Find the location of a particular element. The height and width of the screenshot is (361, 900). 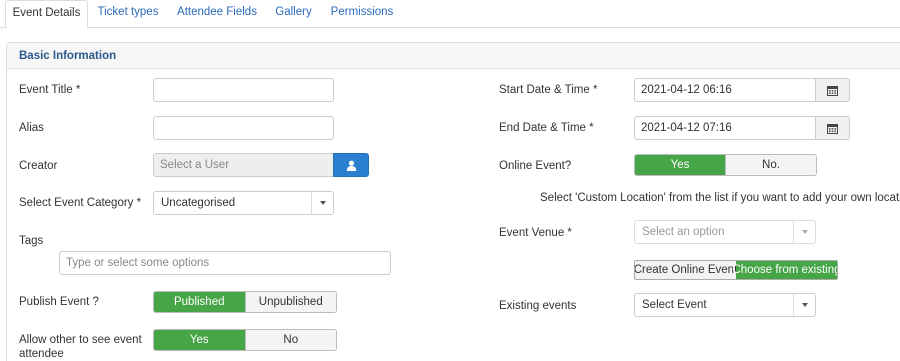

alias-label: Alias is located at coordinates (31, 128).